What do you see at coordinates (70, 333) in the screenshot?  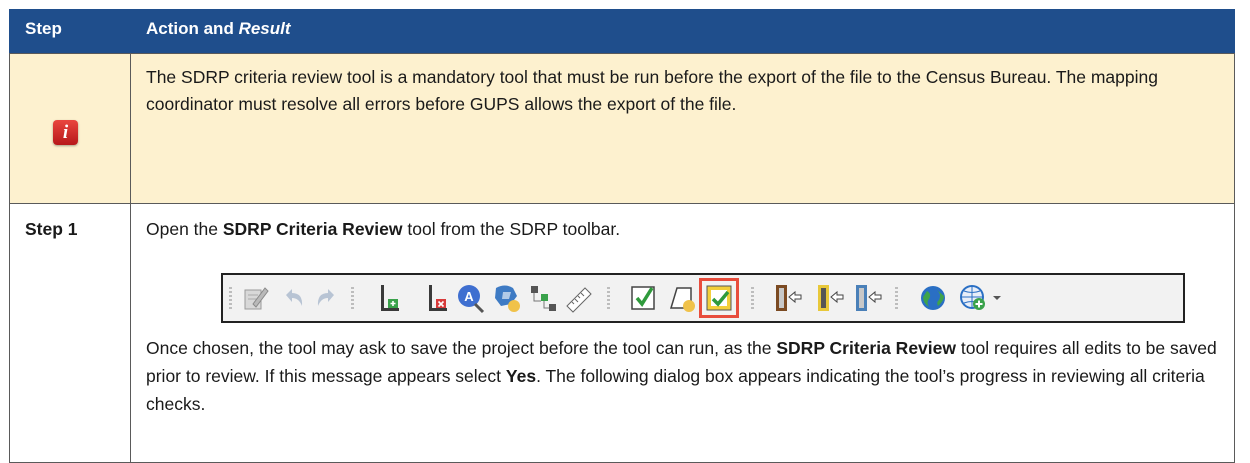 I see `step1-label-cell` at bounding box center [70, 333].